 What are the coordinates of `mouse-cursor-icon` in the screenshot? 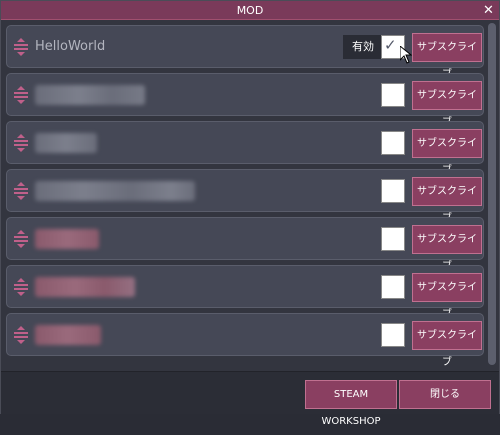 It's located at (406, 54).